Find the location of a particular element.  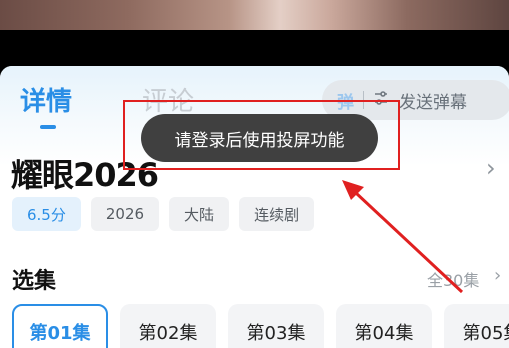

send-danmaku-button: 发送弹幕 is located at coordinates (433, 100).